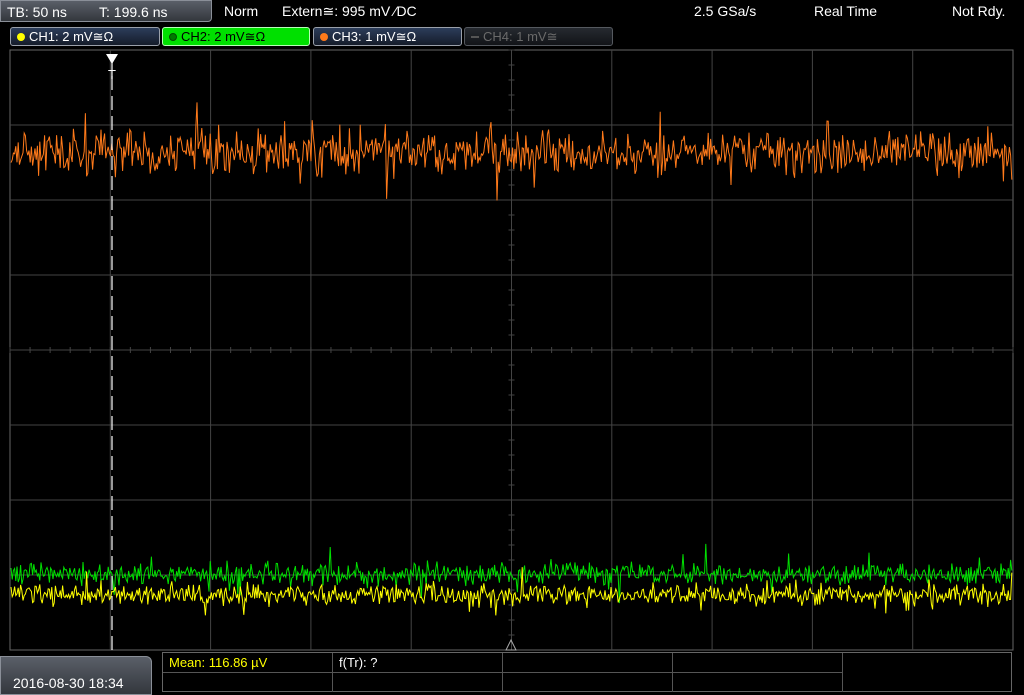 The width and height of the screenshot is (1024, 695). Describe the element at coordinates (358, 662) in the screenshot. I see `ftr-measurement: f(Tr): ?` at that location.